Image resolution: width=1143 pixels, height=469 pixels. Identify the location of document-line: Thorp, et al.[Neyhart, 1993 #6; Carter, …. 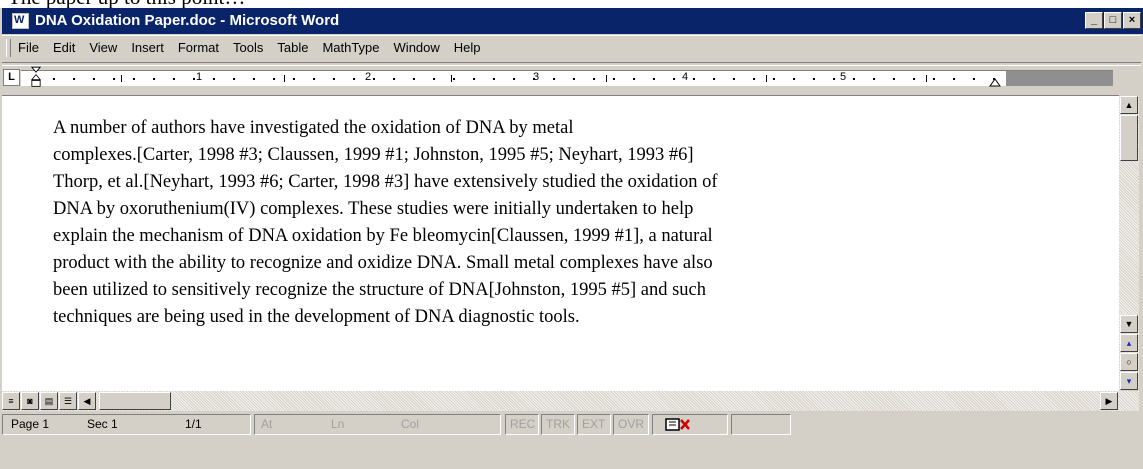
(385, 182).